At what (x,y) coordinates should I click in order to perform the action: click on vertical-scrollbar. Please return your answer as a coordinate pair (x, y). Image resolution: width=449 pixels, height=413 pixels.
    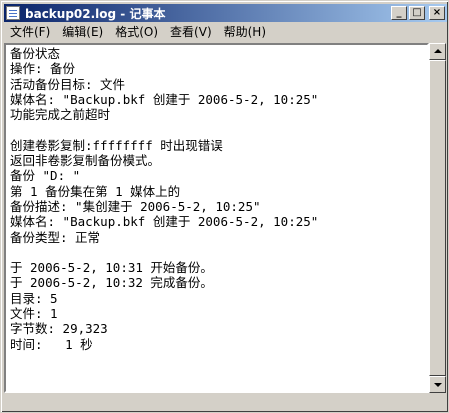
    Looking at the image, I should click on (437, 218).